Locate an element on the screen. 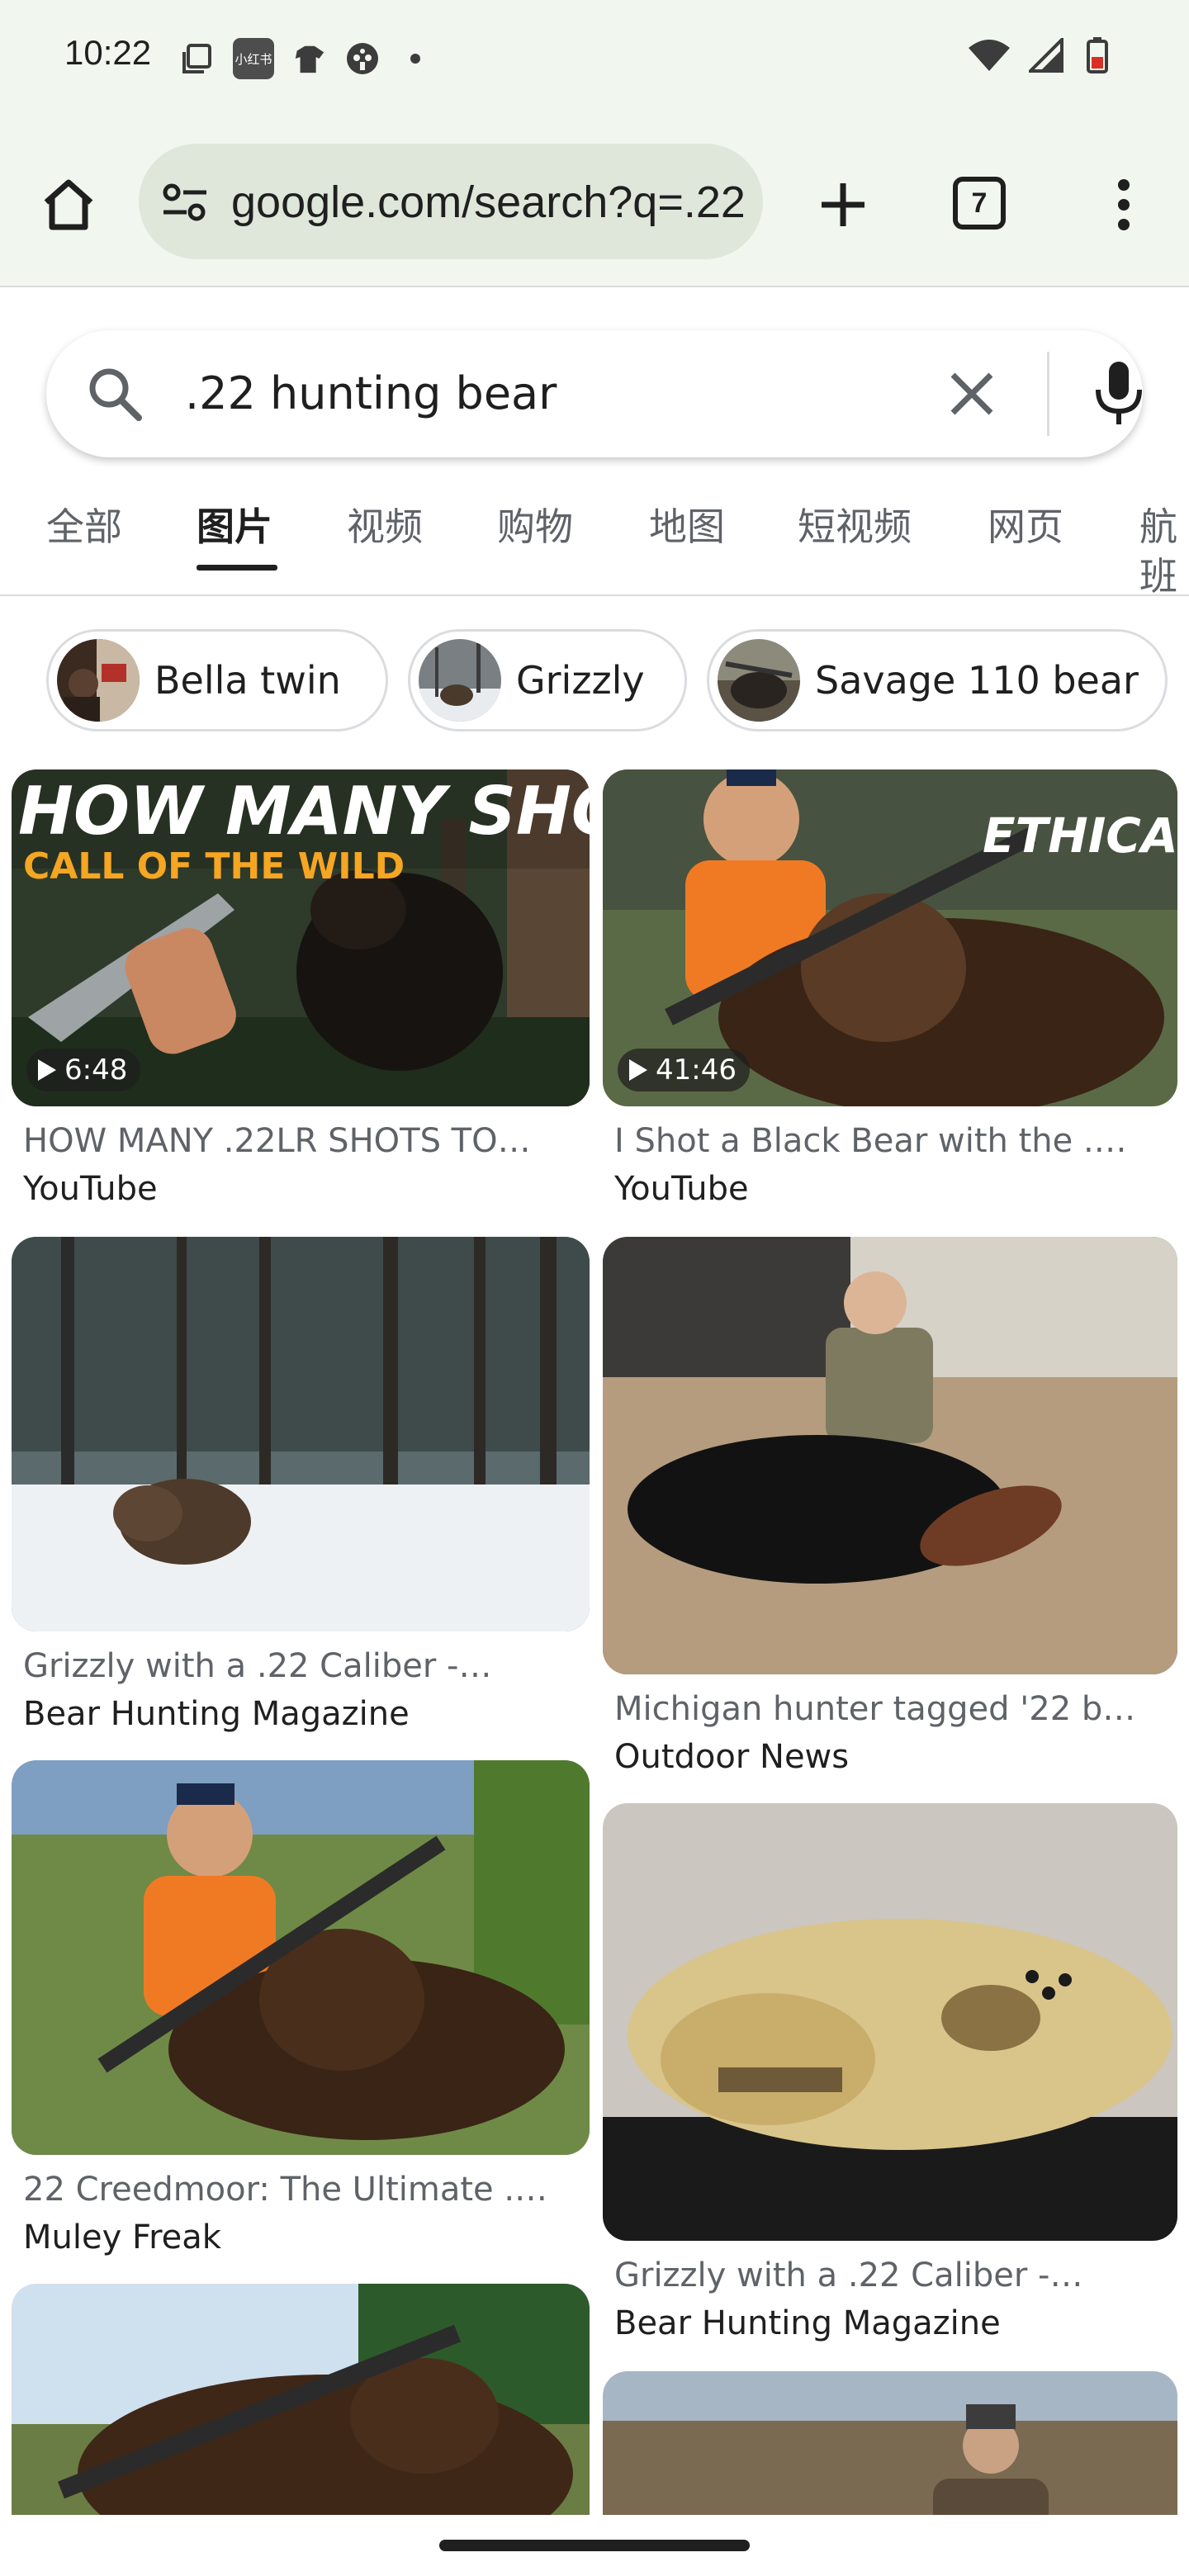 The height and width of the screenshot is (2576, 1189). notification-icons: 小红书 is located at coordinates (306, 58).